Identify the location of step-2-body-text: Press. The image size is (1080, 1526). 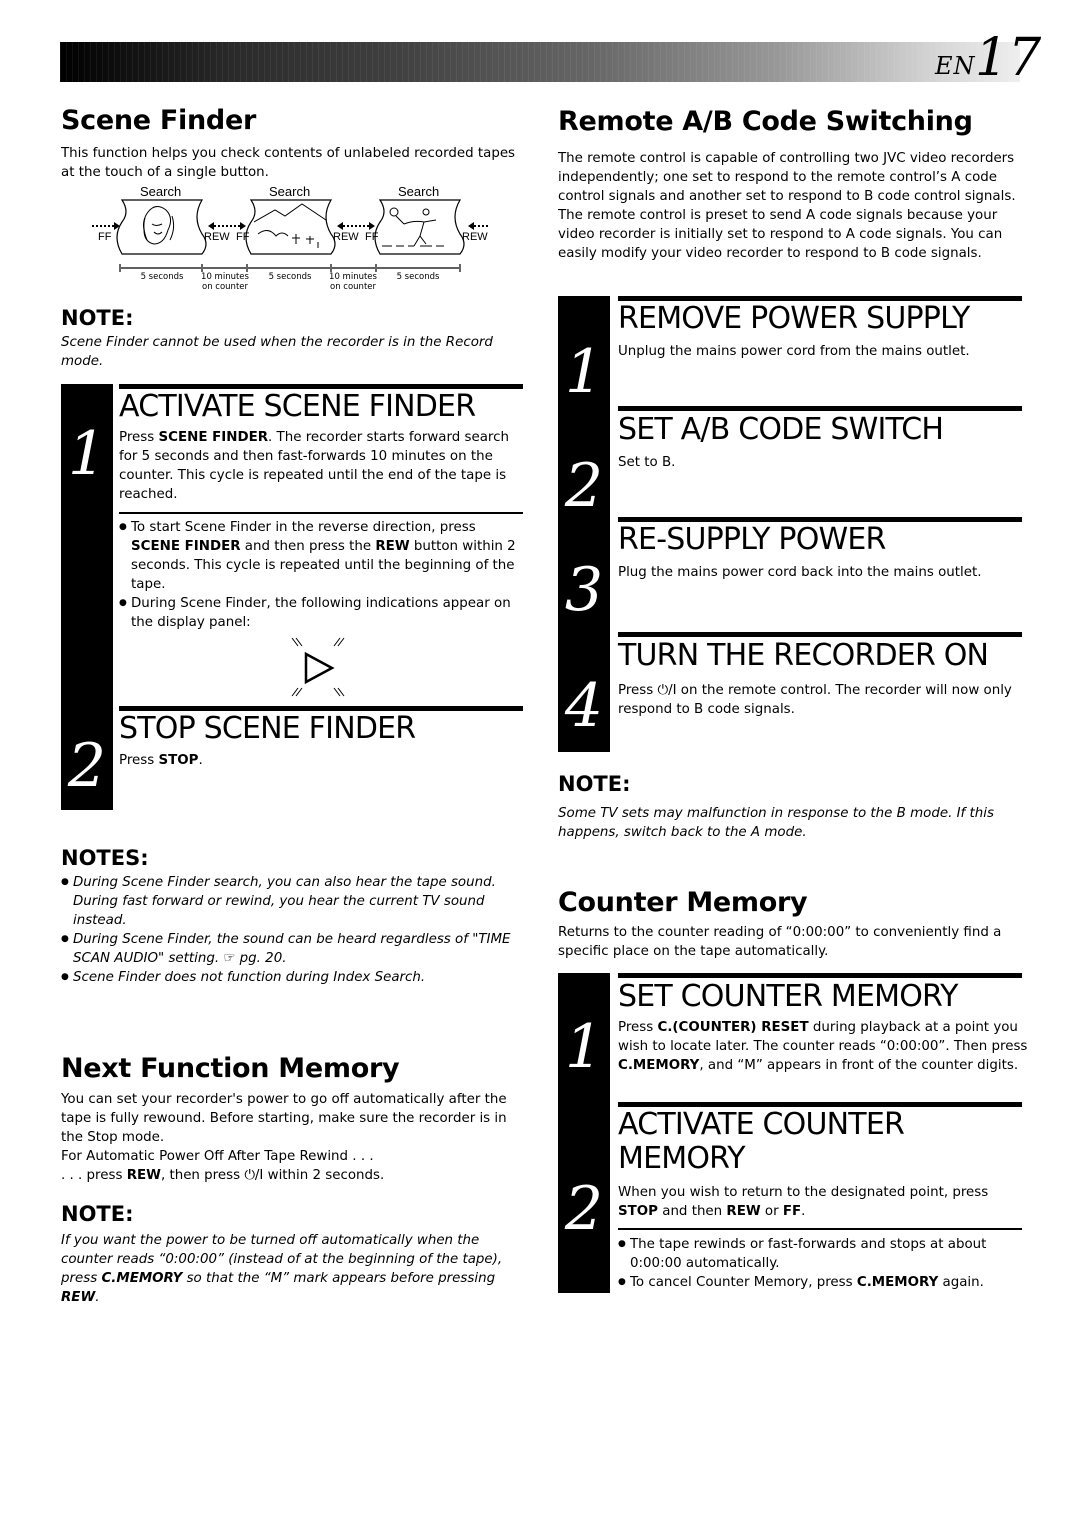
(139, 760).